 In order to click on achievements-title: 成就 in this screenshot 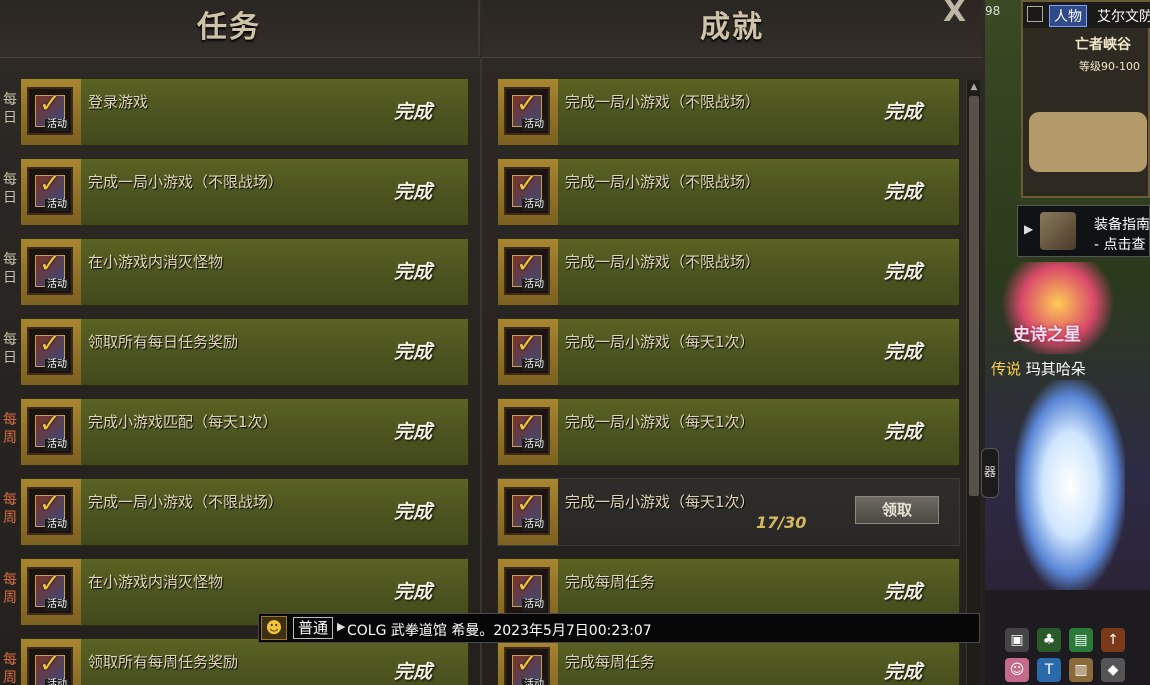, I will do `click(732, 27)`.